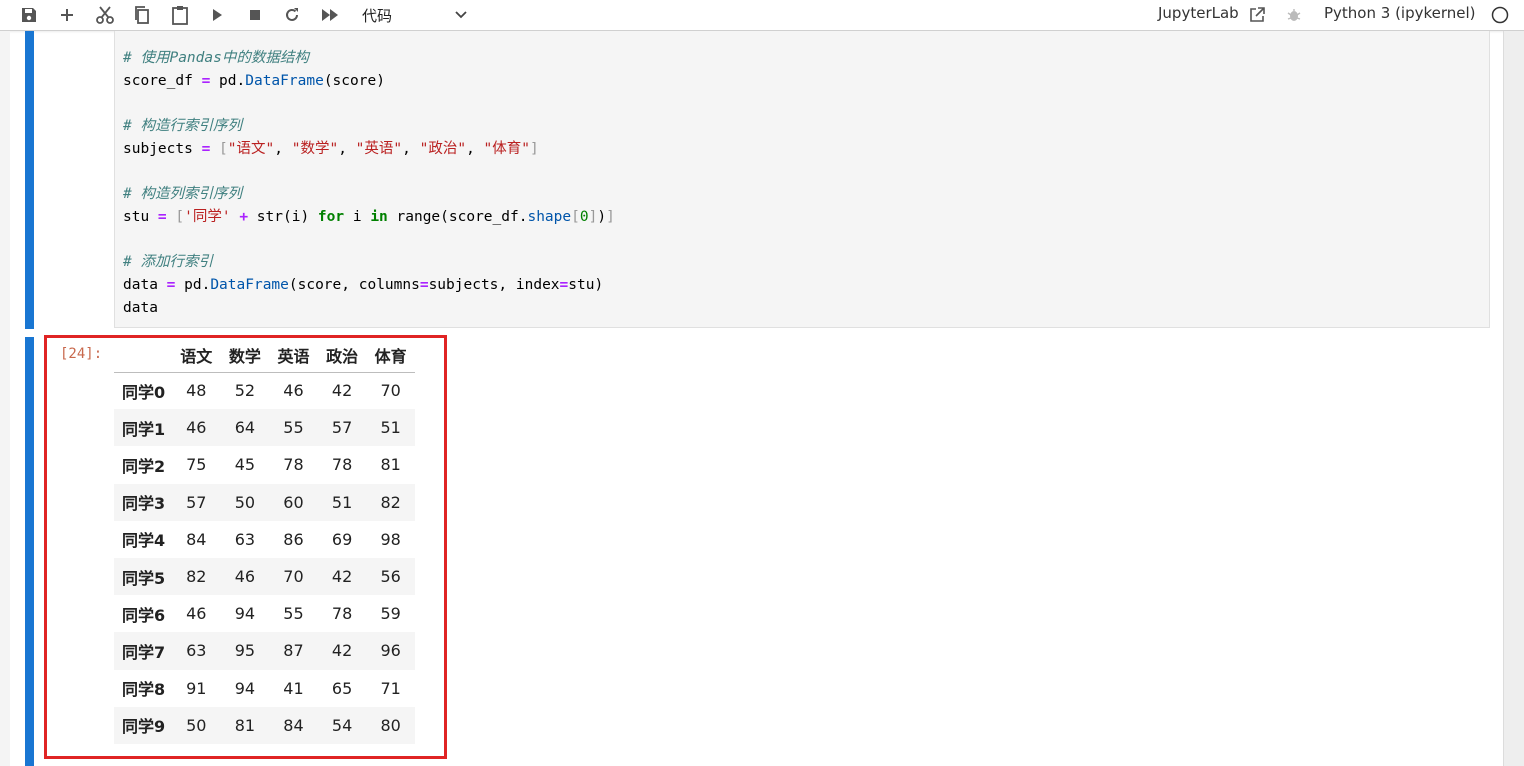 The height and width of the screenshot is (766, 1524). Describe the element at coordinates (142, 15) in the screenshot. I see `copy-icon` at that location.